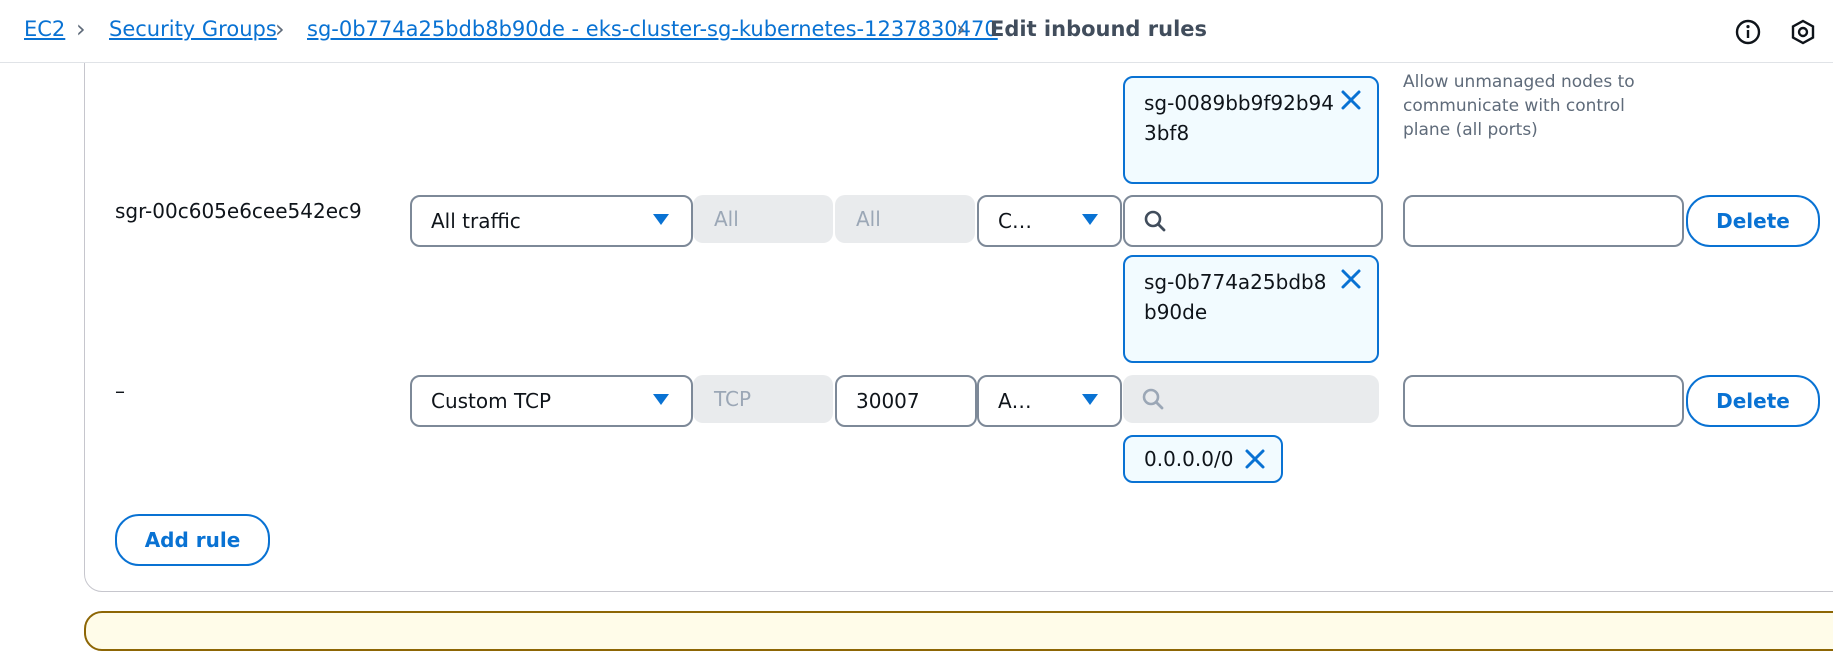 Image resolution: width=1833 pixels, height=651 pixels. Describe the element at coordinates (1235, 297) in the screenshot. I see `source-token-label: sg-0b774a25bdb8b90de` at that location.